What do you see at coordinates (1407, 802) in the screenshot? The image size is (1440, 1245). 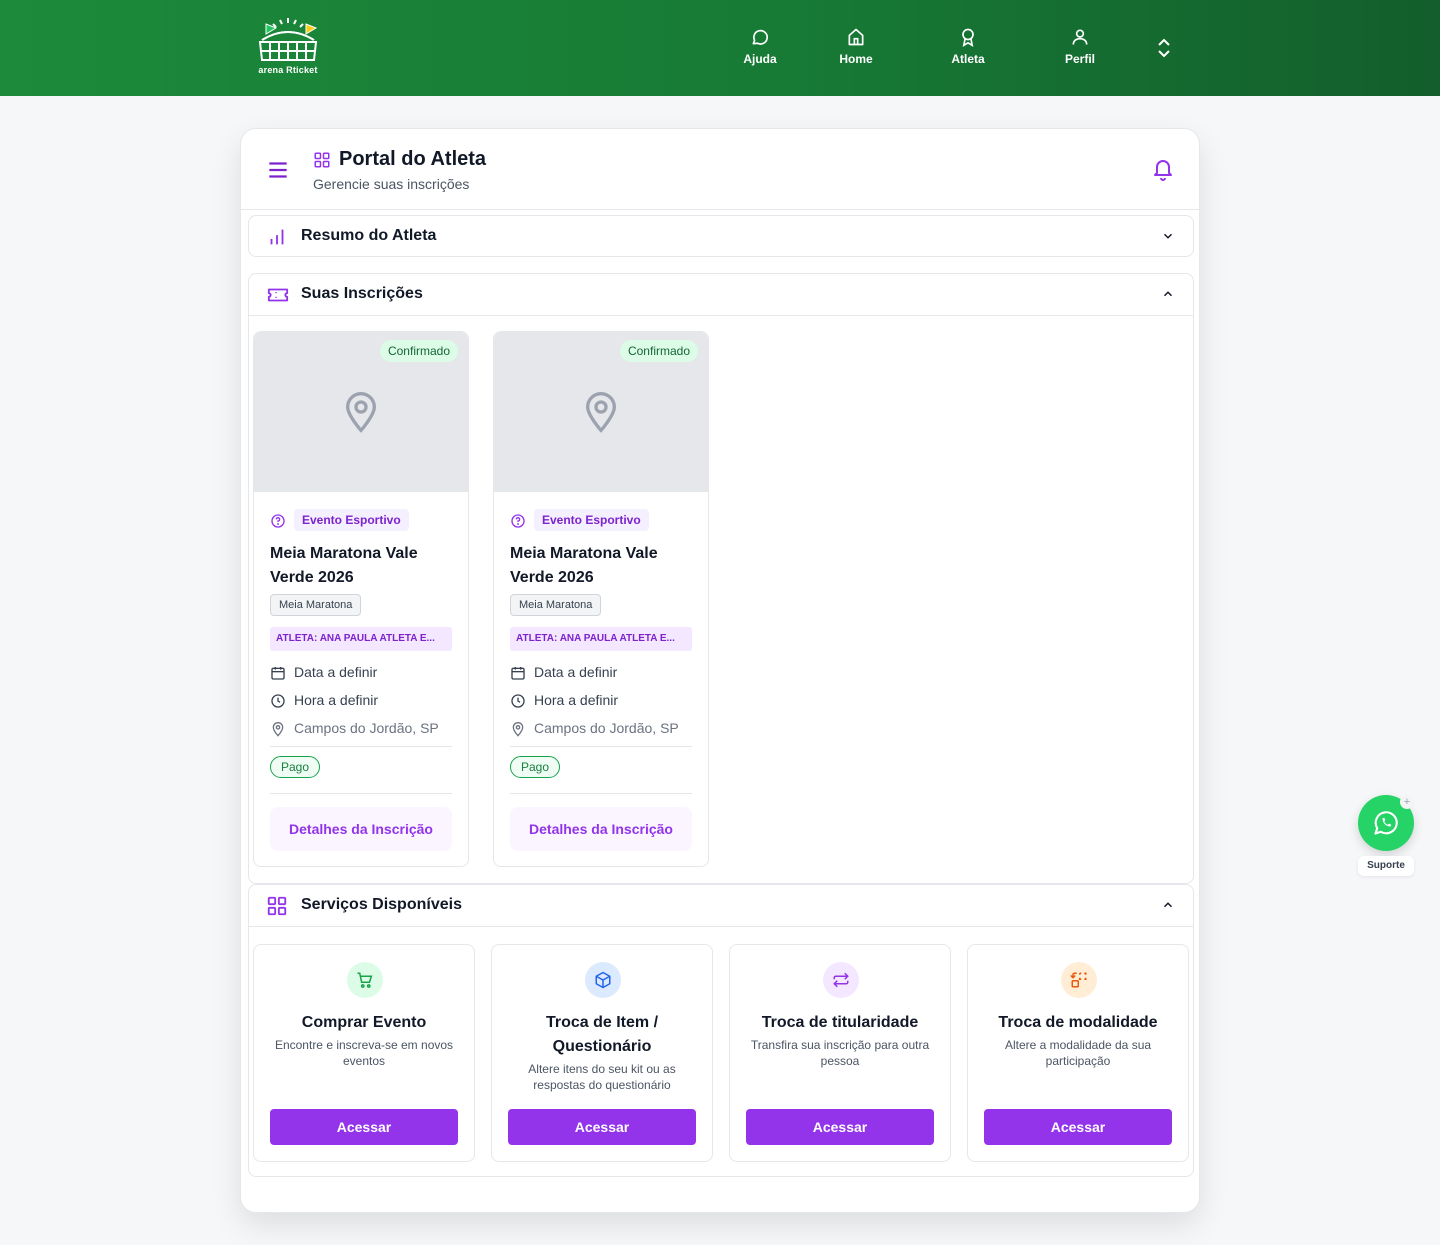 I see `whatsapp-close-icon: +` at bounding box center [1407, 802].